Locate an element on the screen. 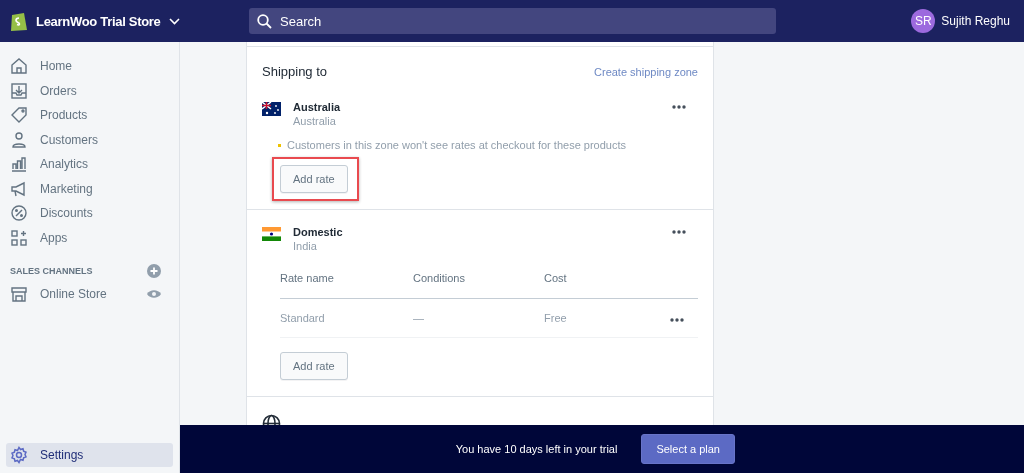  warning-bullet-icon is located at coordinates (279, 145).